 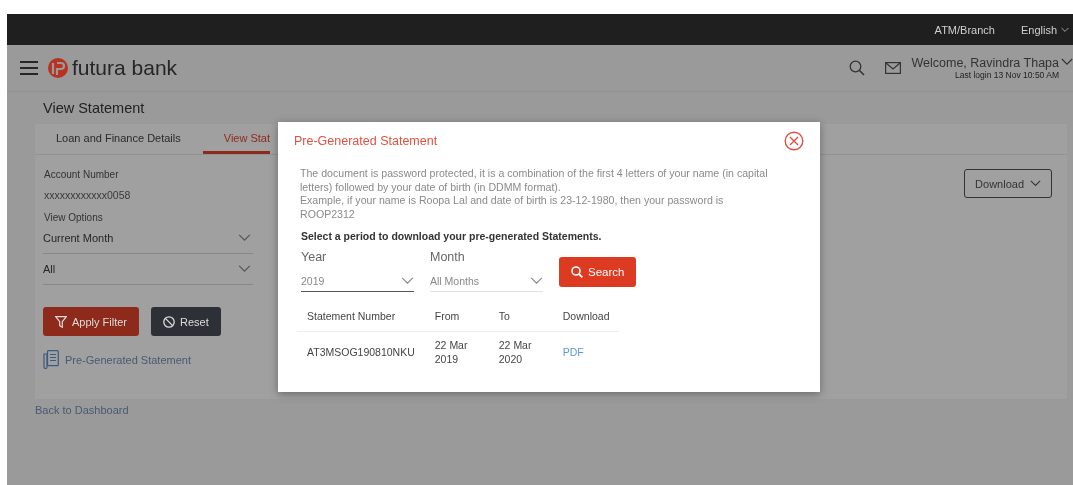 What do you see at coordinates (61, 321) in the screenshot?
I see `filter-icon` at bounding box center [61, 321].